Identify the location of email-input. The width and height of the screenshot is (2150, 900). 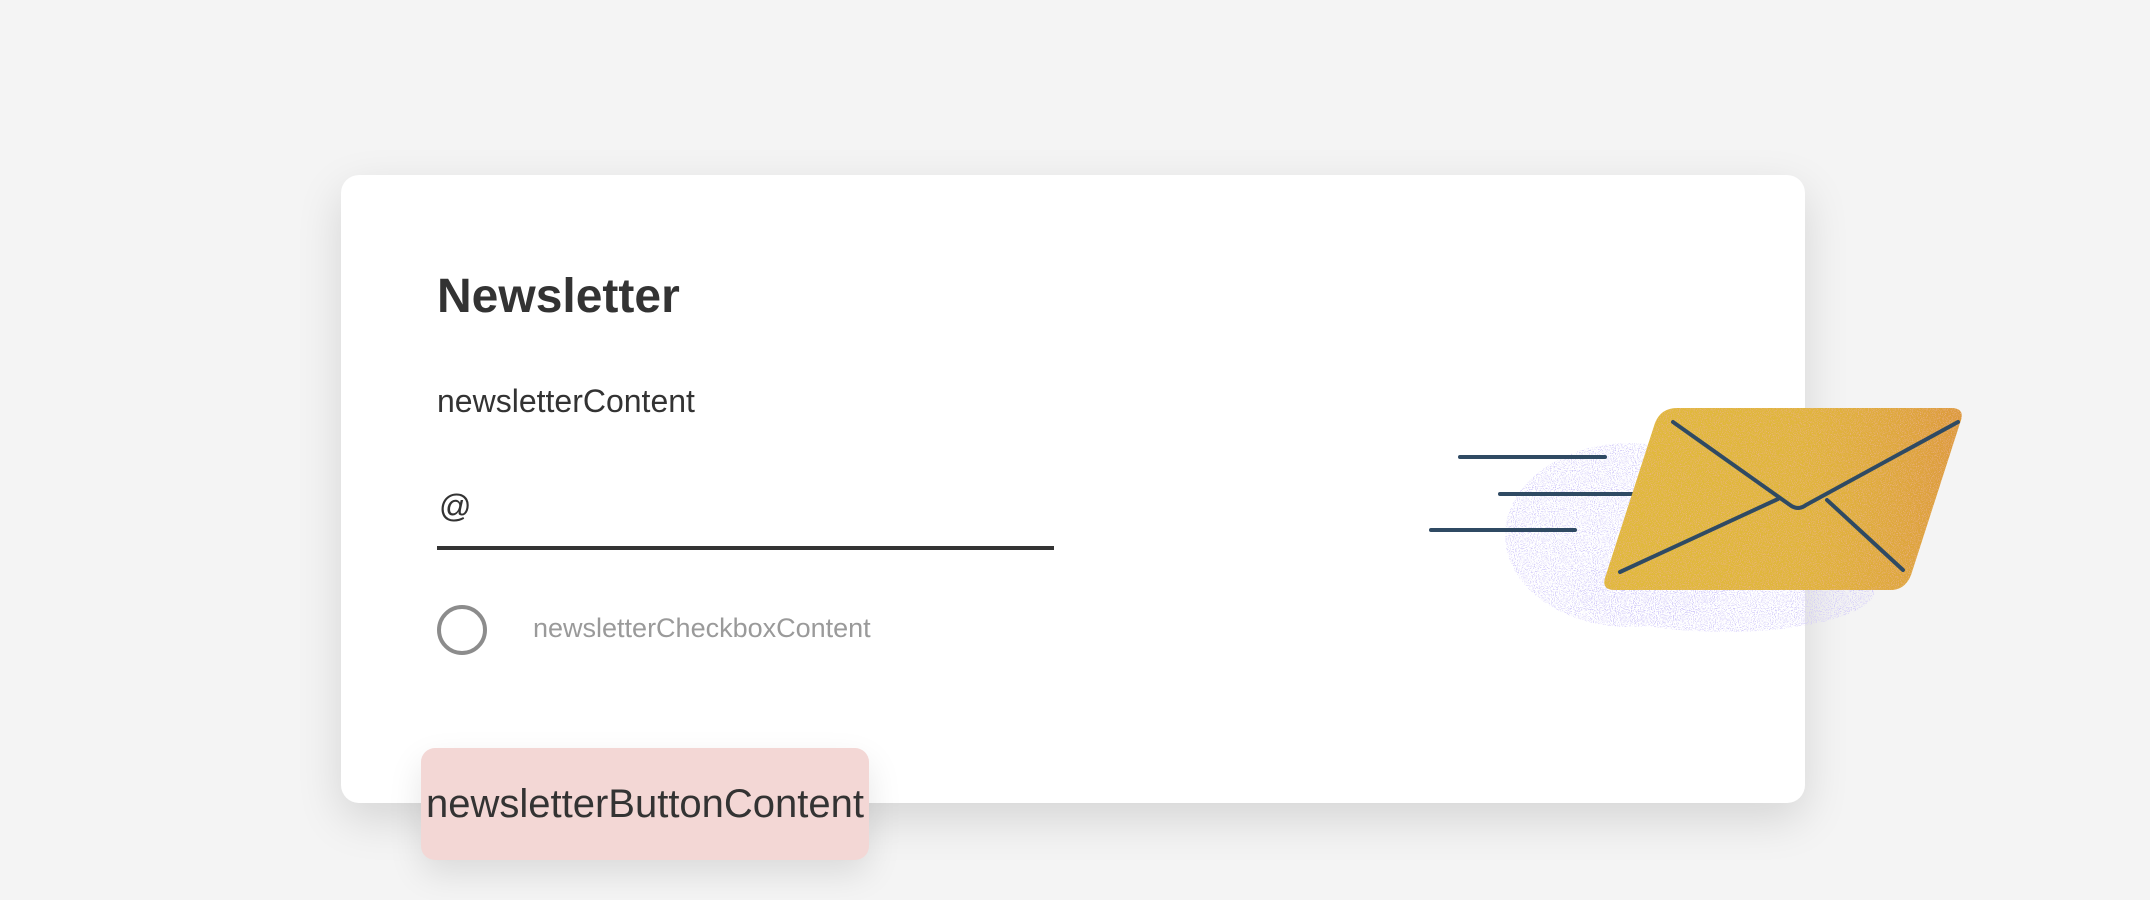
(757, 516).